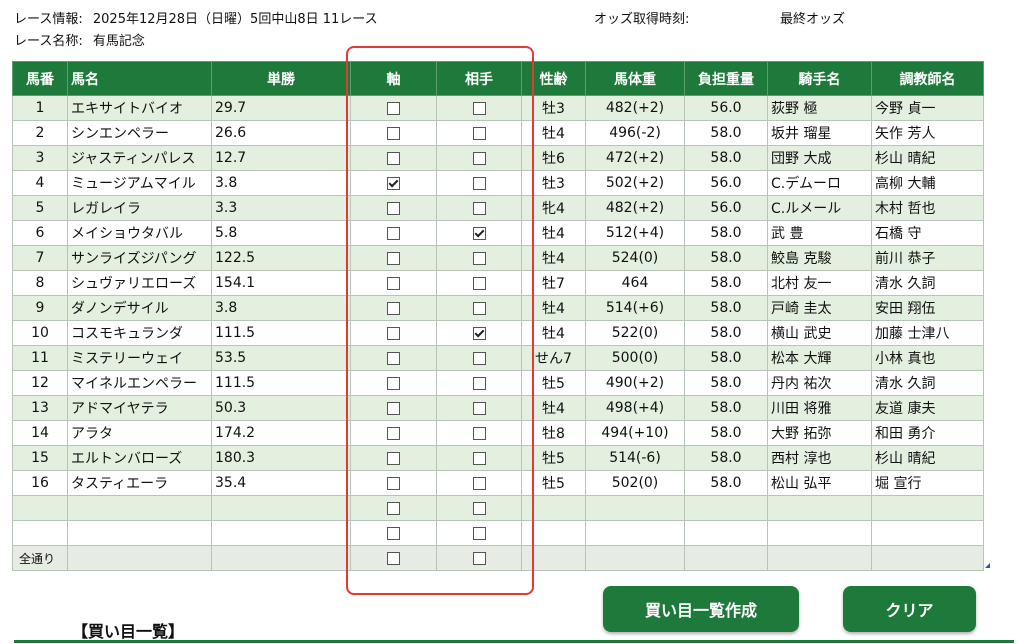 The image size is (1024, 644). I want to click on table-row: 8 シュヴァリエローズ 154.1 牡7 464 58.0 北村 友一 清水 久詞, so click(498, 283).